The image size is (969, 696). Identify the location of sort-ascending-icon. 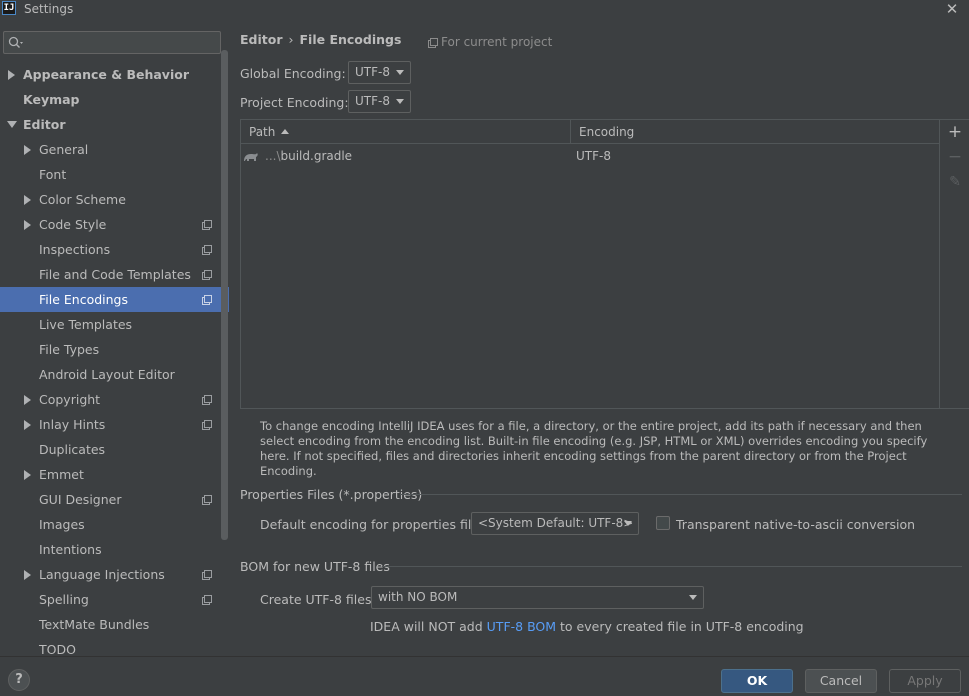
(285, 131).